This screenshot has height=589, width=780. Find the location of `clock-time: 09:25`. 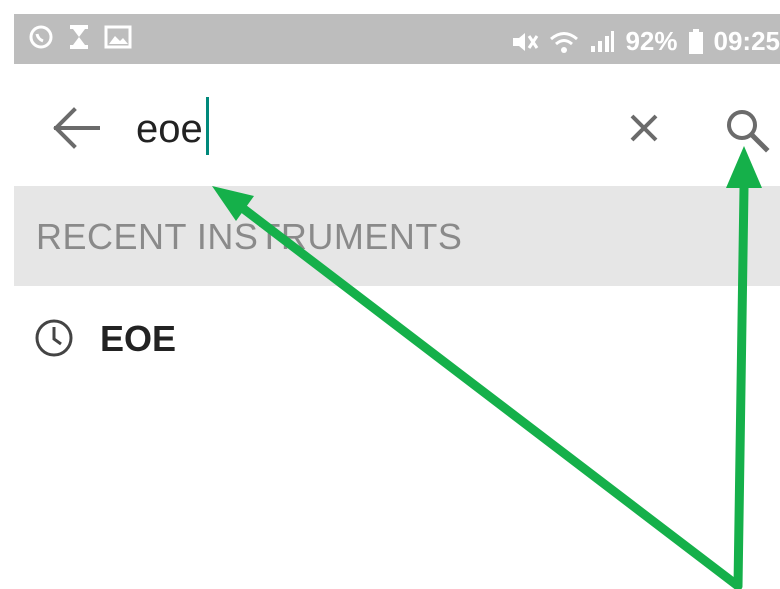

clock-time: 09:25 is located at coordinates (746, 41).